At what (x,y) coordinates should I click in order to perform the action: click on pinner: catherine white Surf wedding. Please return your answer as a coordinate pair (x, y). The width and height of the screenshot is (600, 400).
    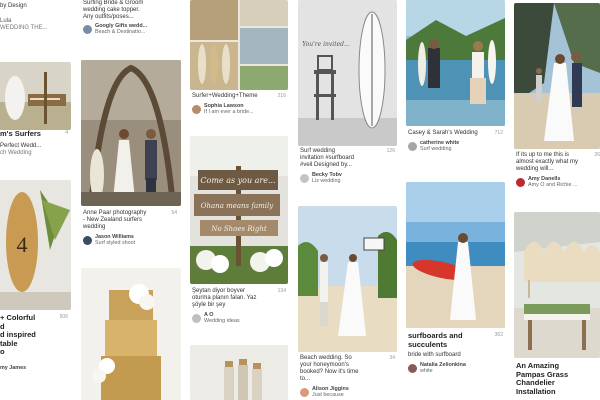
    Looking at the image, I should click on (455, 146).